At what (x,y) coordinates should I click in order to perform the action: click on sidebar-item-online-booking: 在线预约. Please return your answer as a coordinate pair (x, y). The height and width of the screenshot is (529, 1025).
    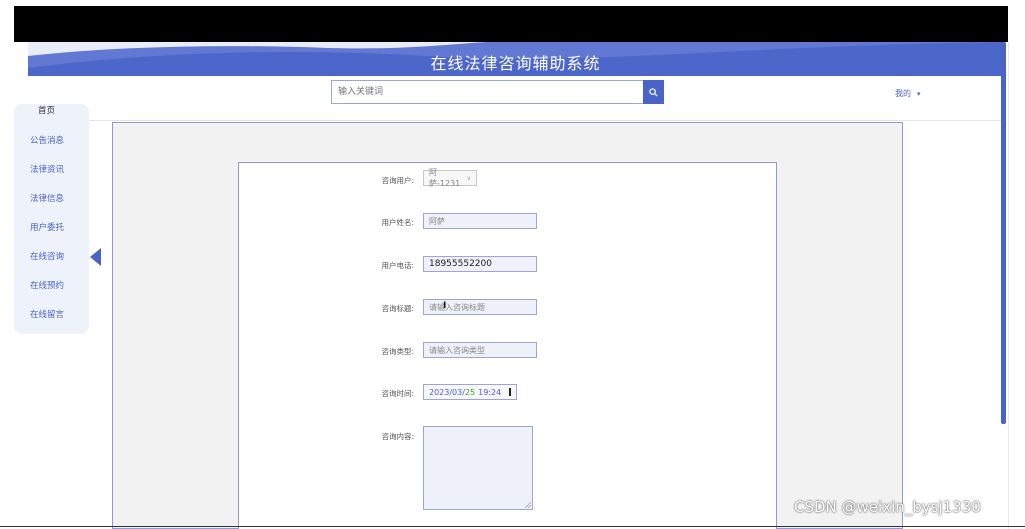
    Looking at the image, I should click on (67, 285).